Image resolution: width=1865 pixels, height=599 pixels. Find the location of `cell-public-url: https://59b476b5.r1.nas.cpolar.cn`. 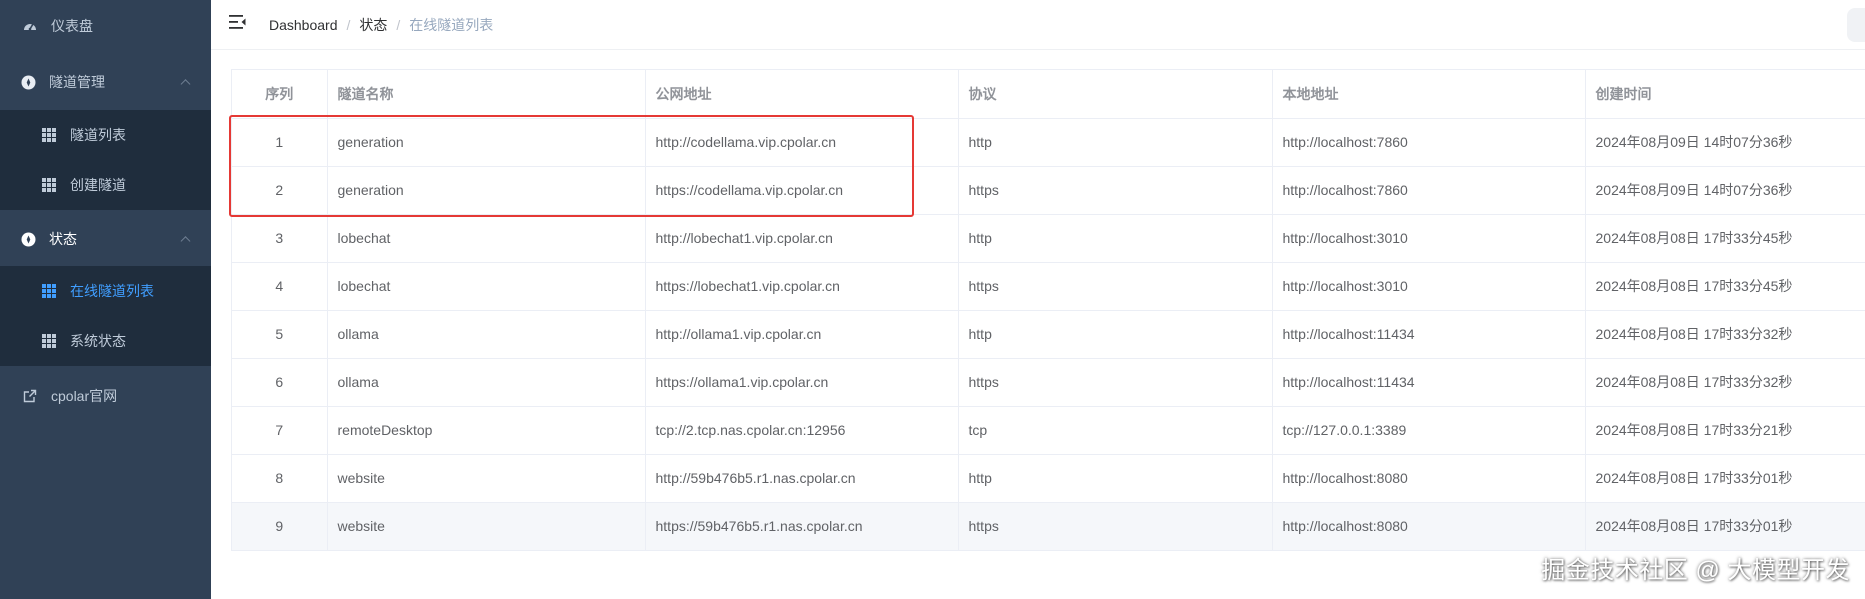

cell-public-url: https://59b476b5.r1.nas.cpolar.cn is located at coordinates (802, 526).